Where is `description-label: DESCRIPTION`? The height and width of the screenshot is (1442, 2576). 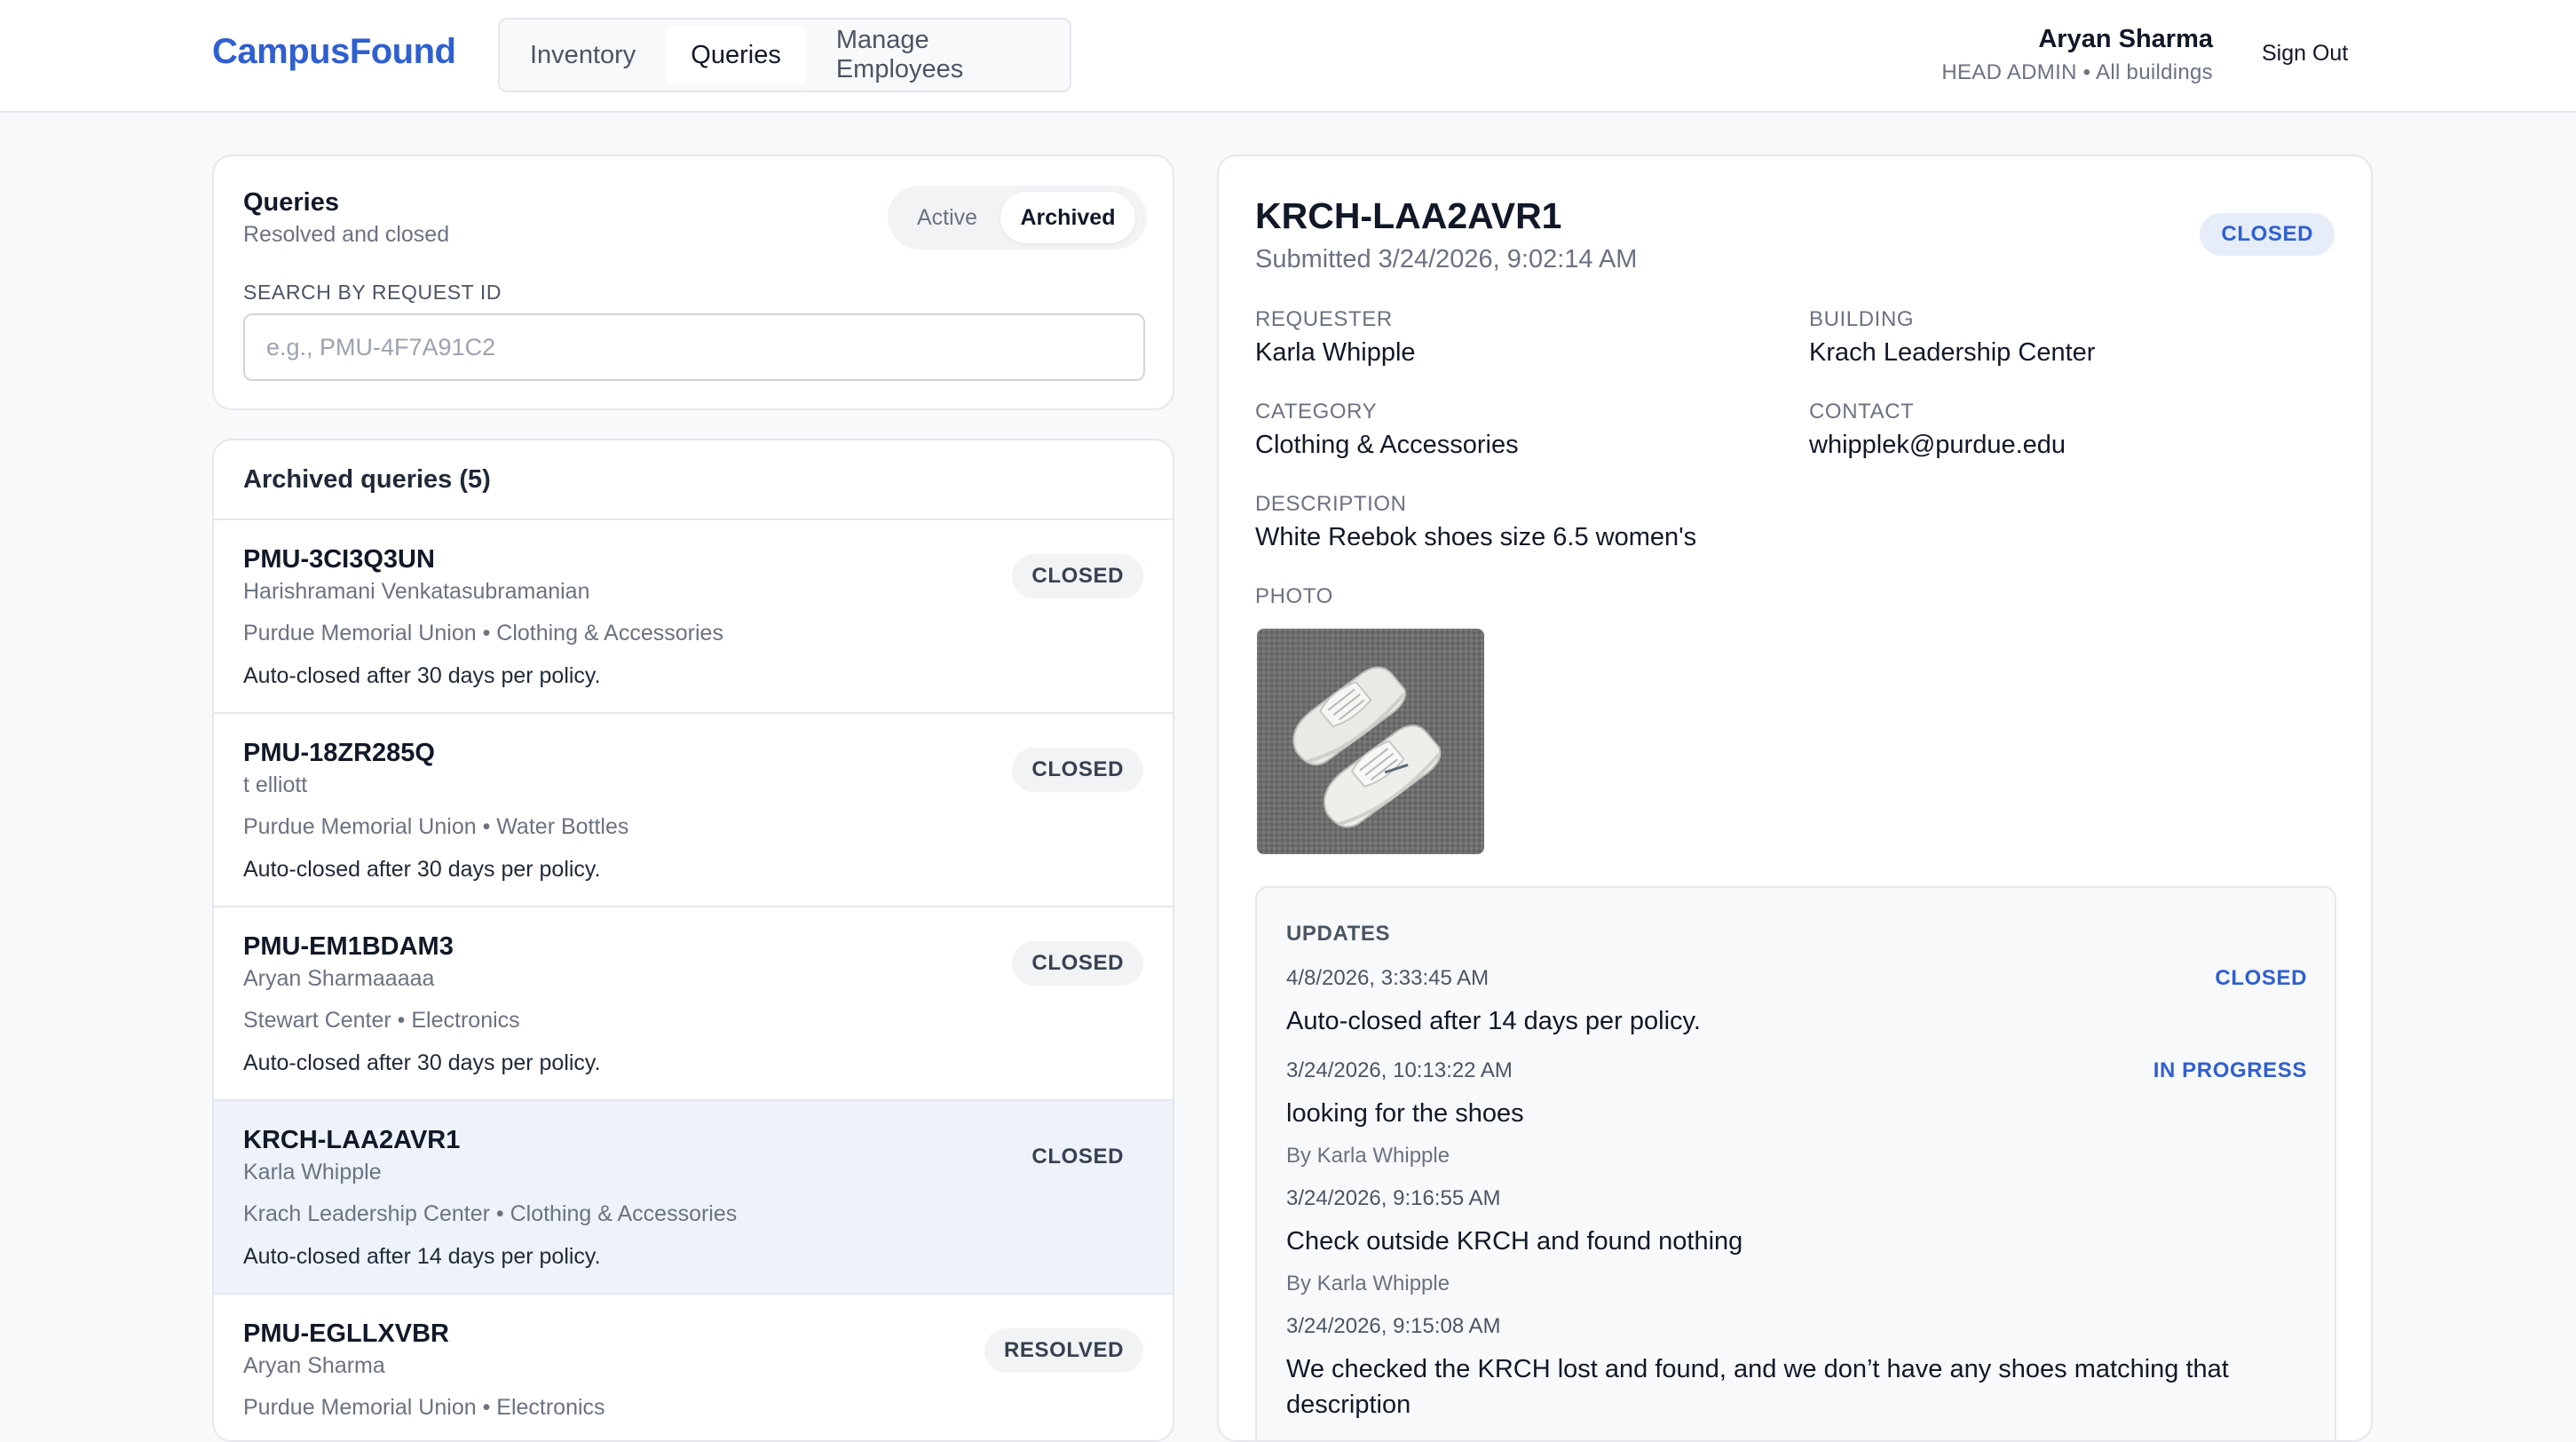
description-label: DESCRIPTION is located at coordinates (1331, 504).